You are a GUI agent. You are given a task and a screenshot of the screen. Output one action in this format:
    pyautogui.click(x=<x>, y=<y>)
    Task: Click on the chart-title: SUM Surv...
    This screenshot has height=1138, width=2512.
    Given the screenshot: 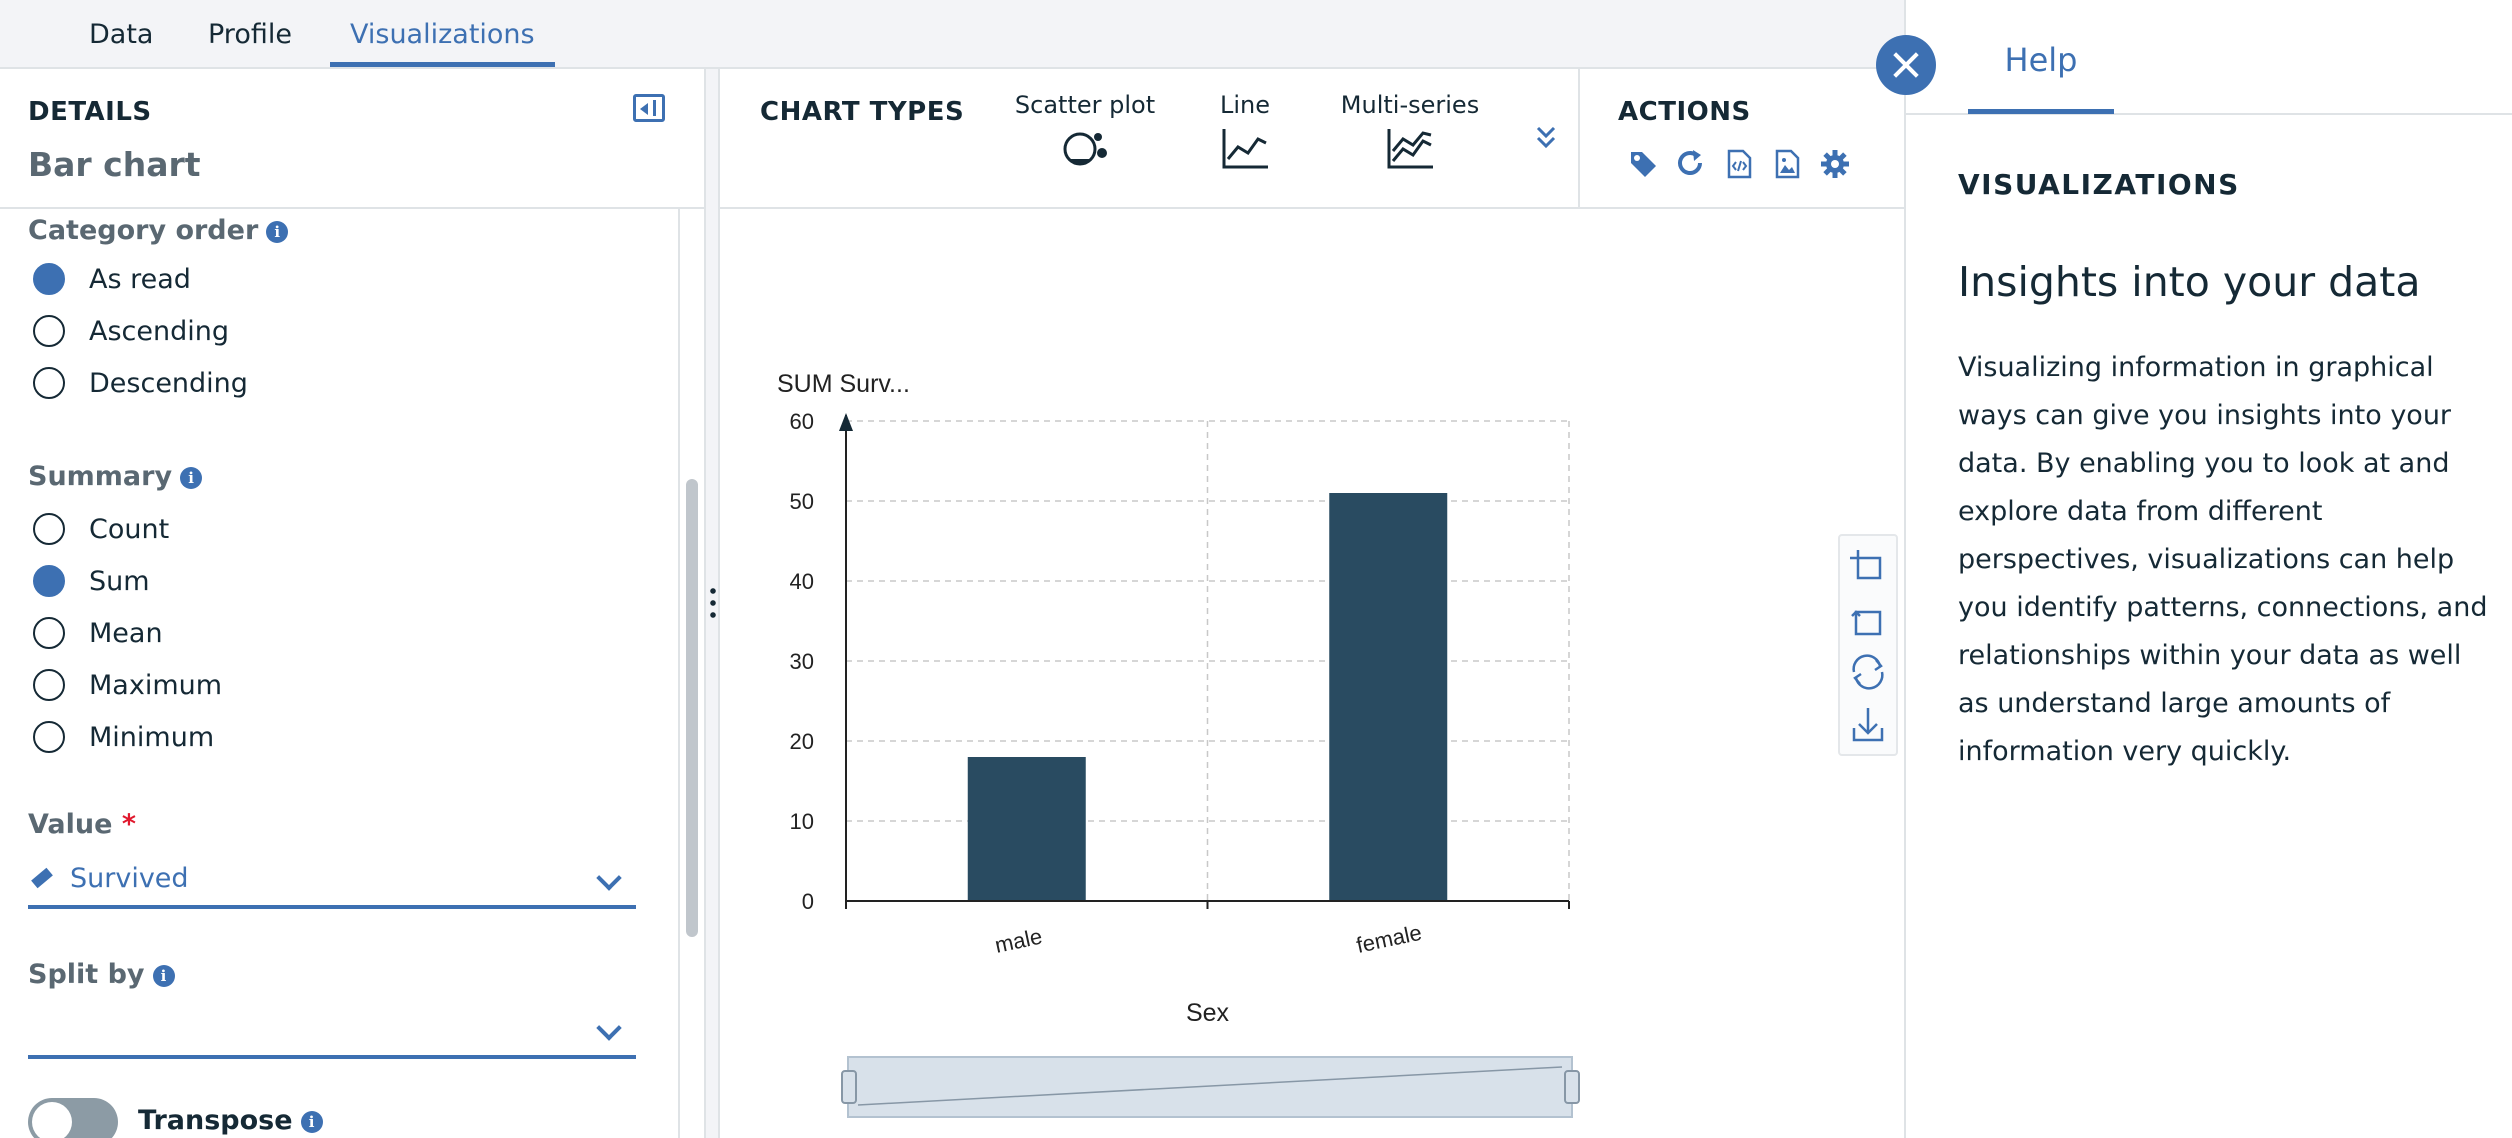 What is the action you would take?
    pyautogui.click(x=843, y=384)
    